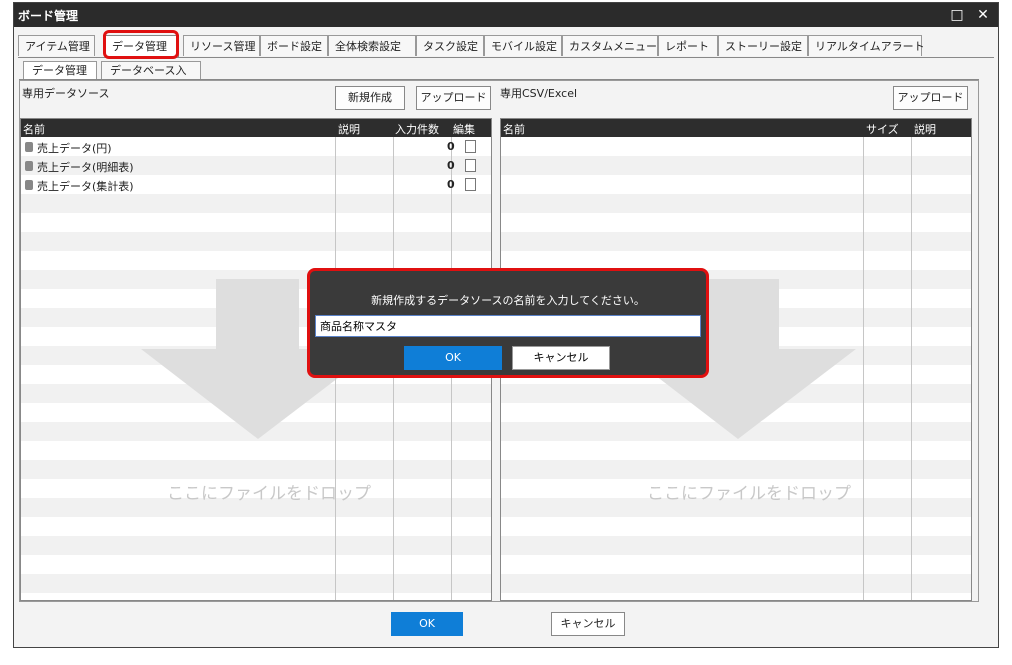 The image size is (1012, 665). I want to click on subtab-data-management: データ管理, so click(60, 70).